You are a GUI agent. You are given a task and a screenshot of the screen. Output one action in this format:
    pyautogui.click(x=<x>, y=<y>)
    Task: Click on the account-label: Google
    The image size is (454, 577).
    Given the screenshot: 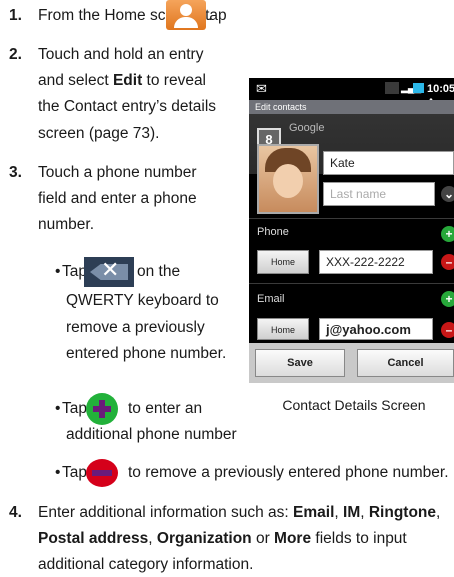 What is the action you would take?
    pyautogui.click(x=307, y=128)
    